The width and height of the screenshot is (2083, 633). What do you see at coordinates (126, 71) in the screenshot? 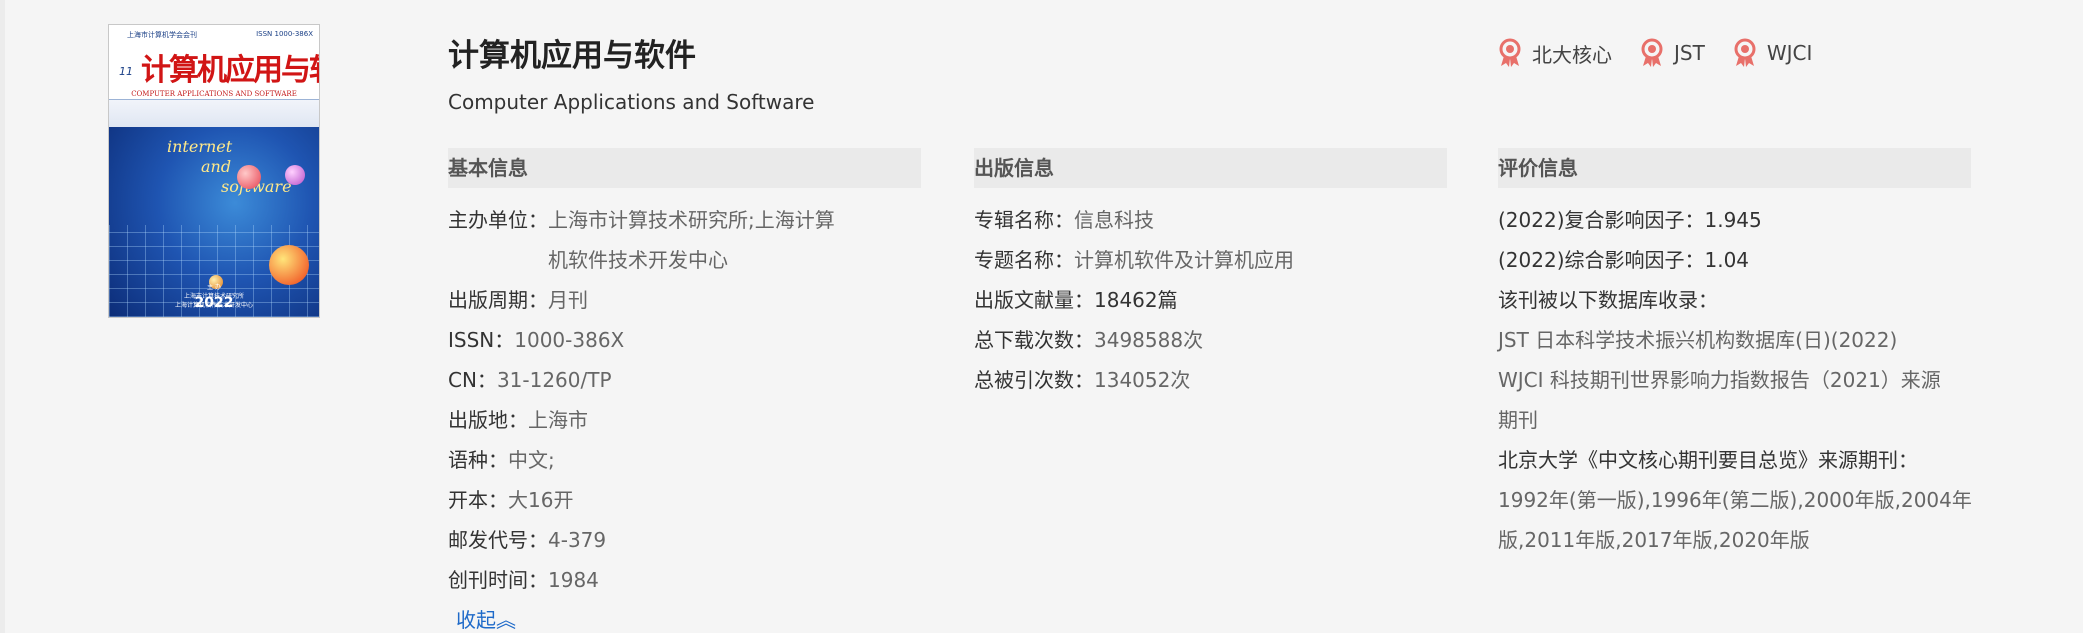
I see `cover-issue-number: 11` at bounding box center [126, 71].